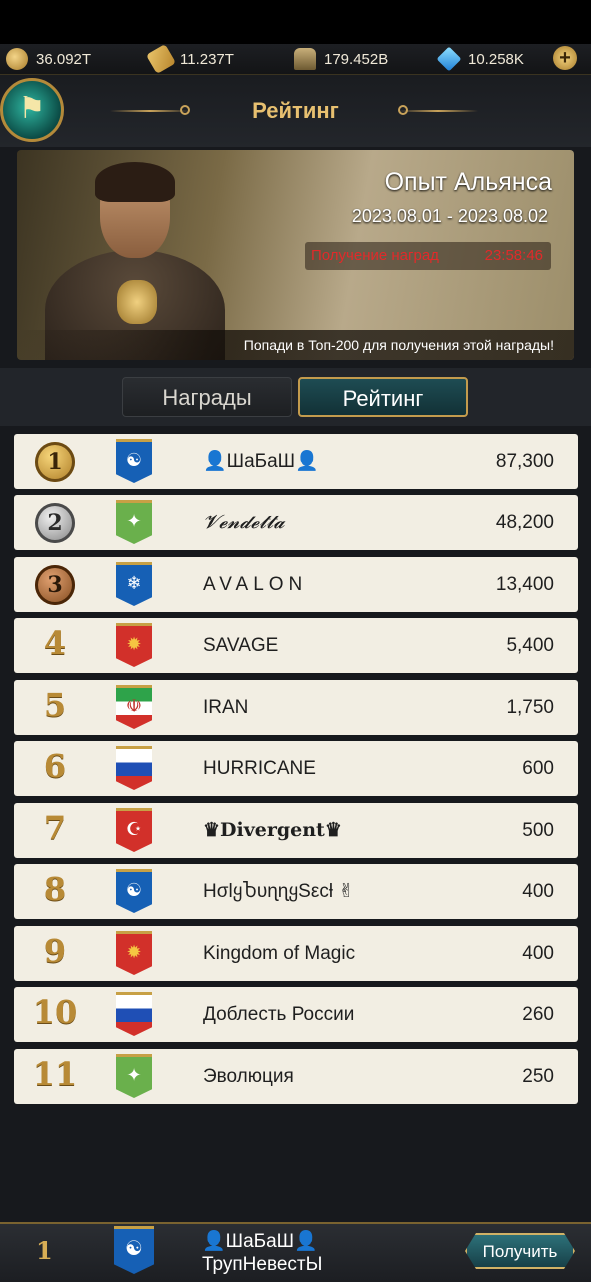  Describe the element at coordinates (538, 768) in the screenshot. I see `alliance-score: 600` at that location.